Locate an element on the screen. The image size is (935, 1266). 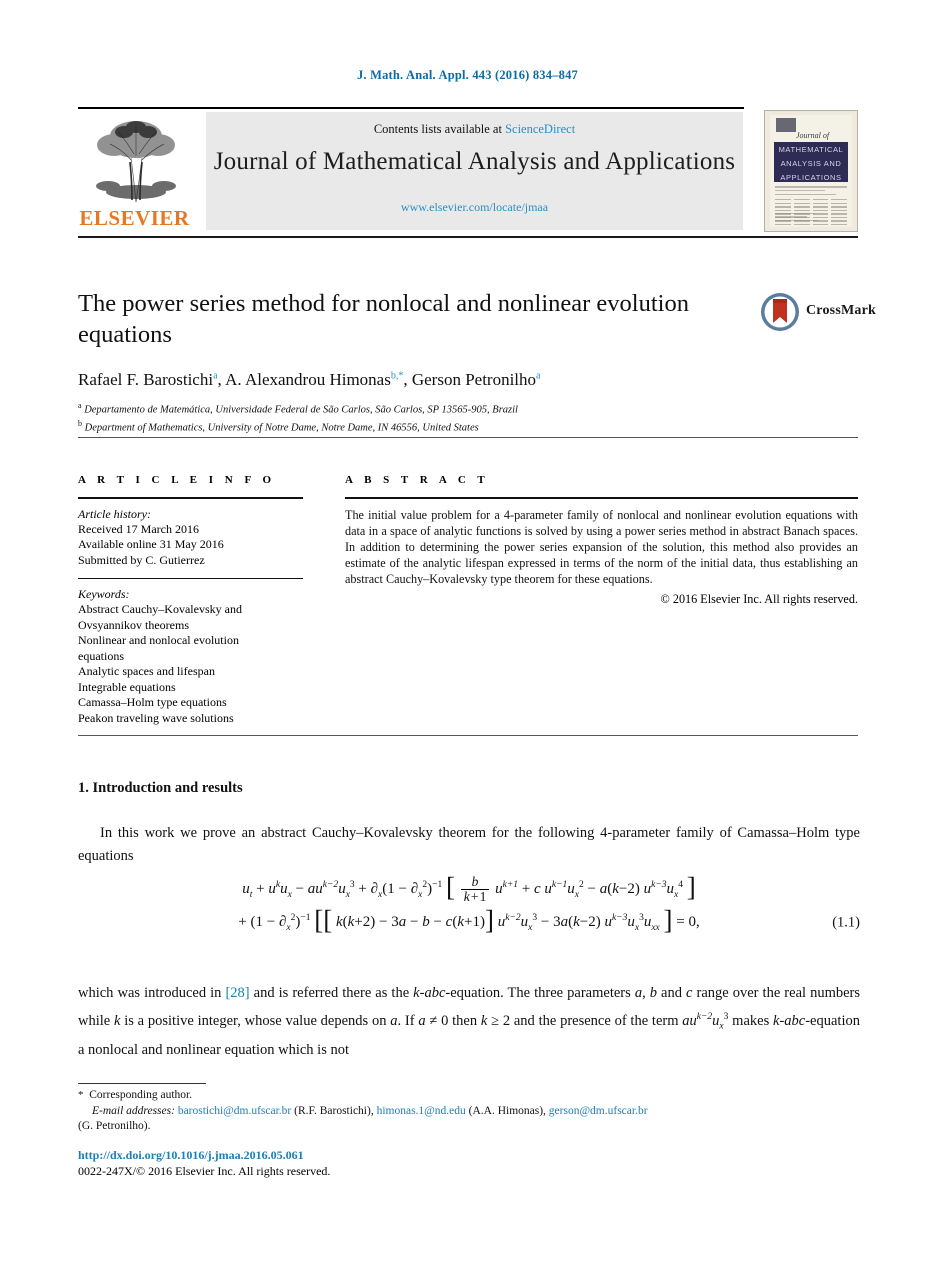
article-info-heading: A R T I C L E I N F O is located at coordinates (177, 480).